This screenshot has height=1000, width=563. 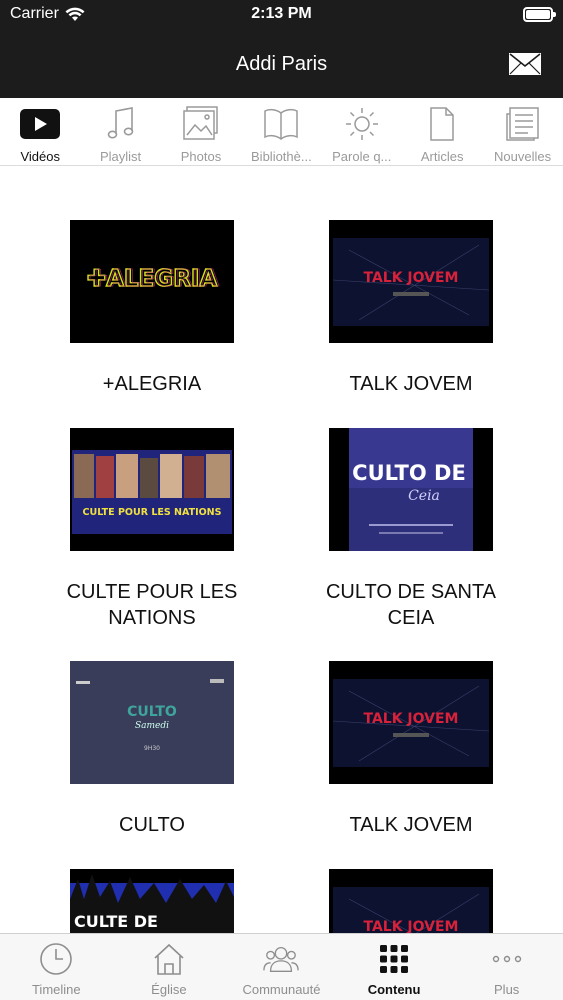 What do you see at coordinates (281, 989) in the screenshot?
I see `tab-label: Communauté` at bounding box center [281, 989].